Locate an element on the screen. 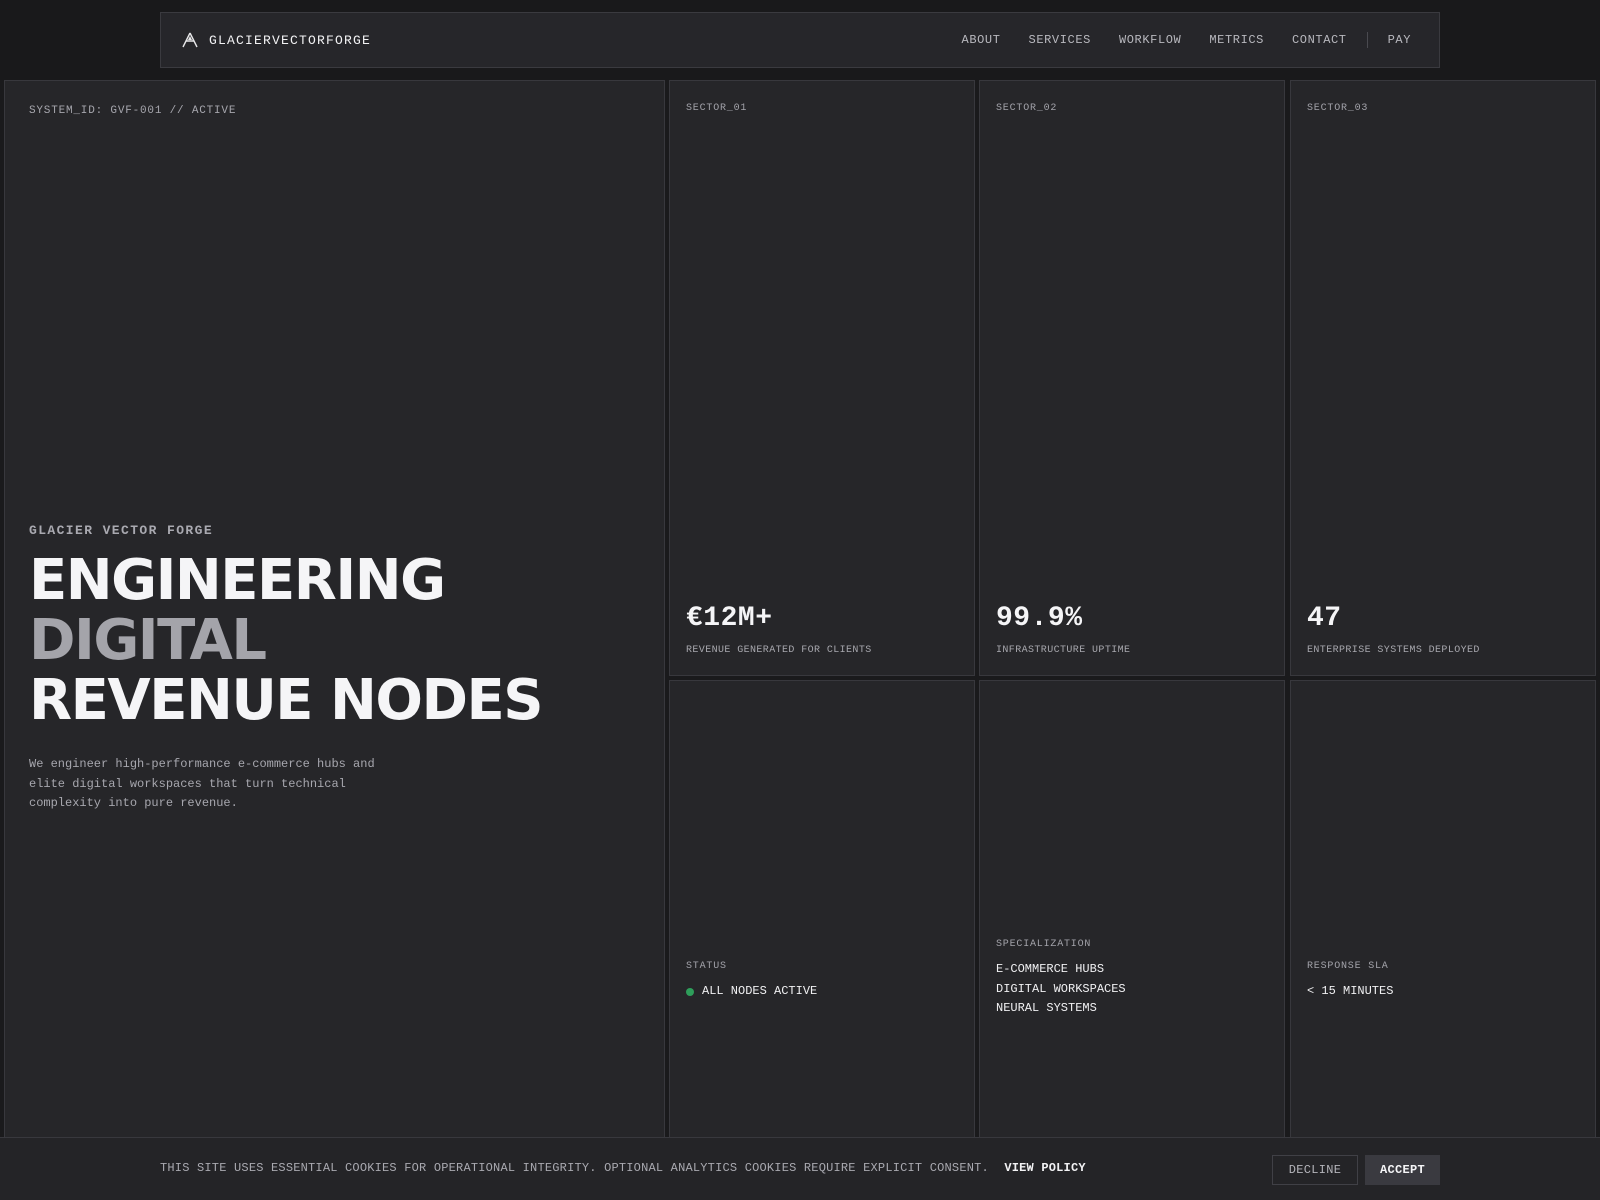 This screenshot has height=1200, width=1600. sector-label: SECTOR_03 is located at coordinates (1338, 108).